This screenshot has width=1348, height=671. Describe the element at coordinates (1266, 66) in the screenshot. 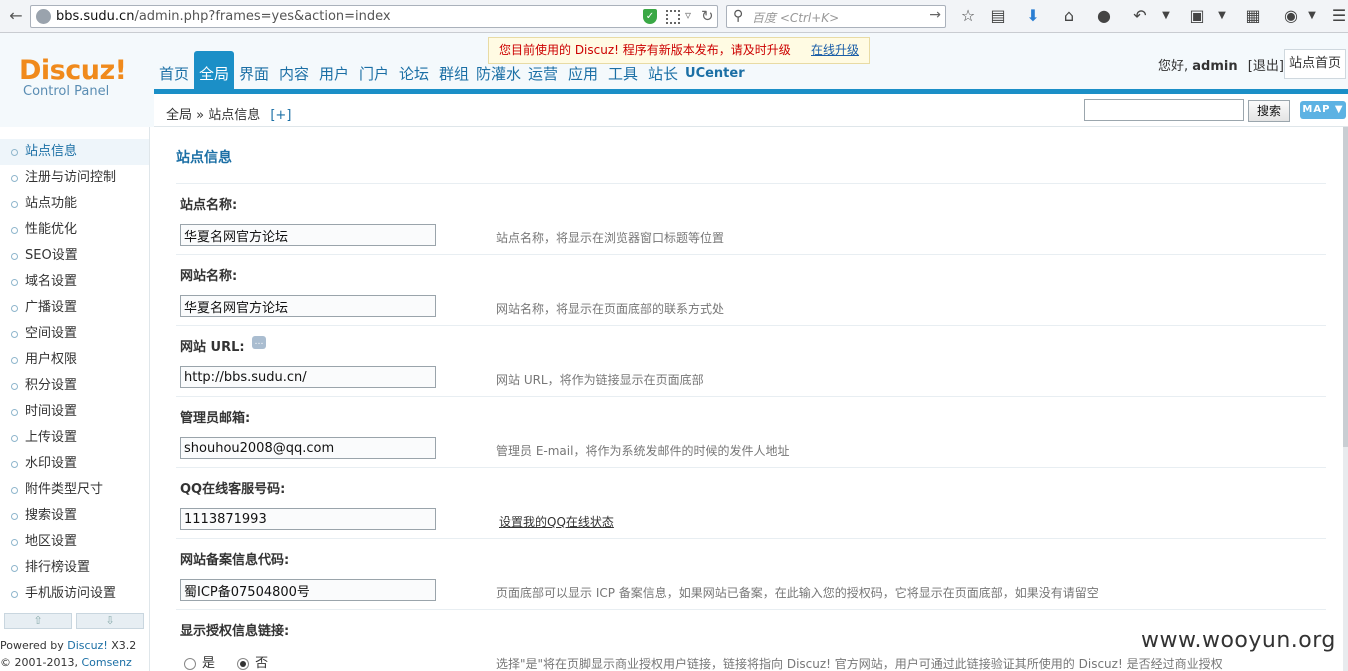

I see `logout-link: [退出]` at that location.